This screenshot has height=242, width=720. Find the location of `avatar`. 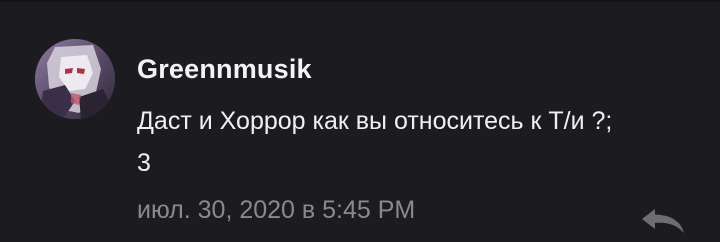

avatar is located at coordinates (75, 79).